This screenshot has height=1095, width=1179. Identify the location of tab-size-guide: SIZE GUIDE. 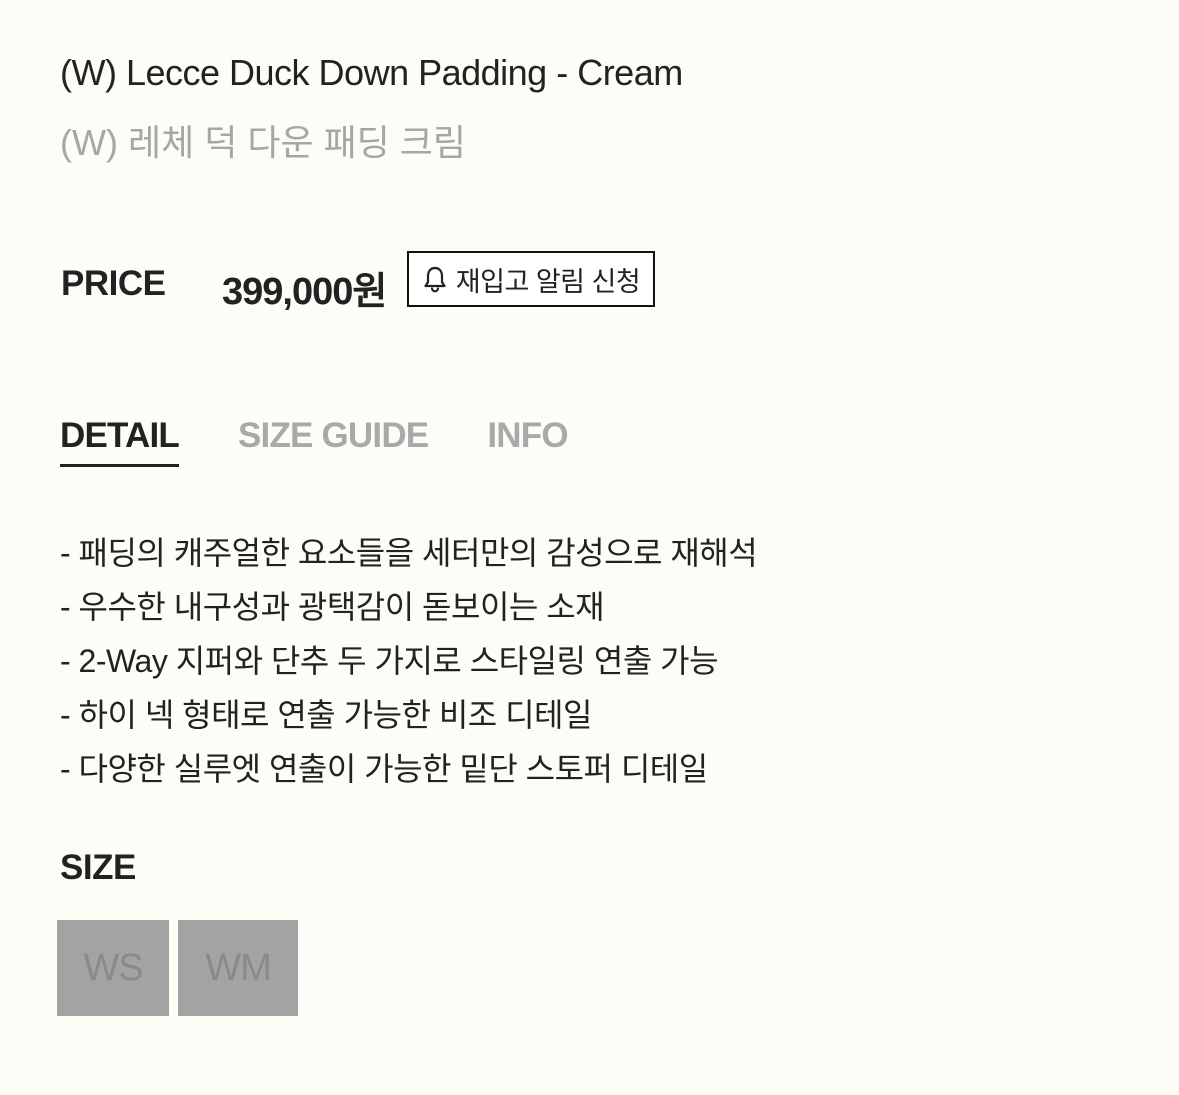
(333, 441).